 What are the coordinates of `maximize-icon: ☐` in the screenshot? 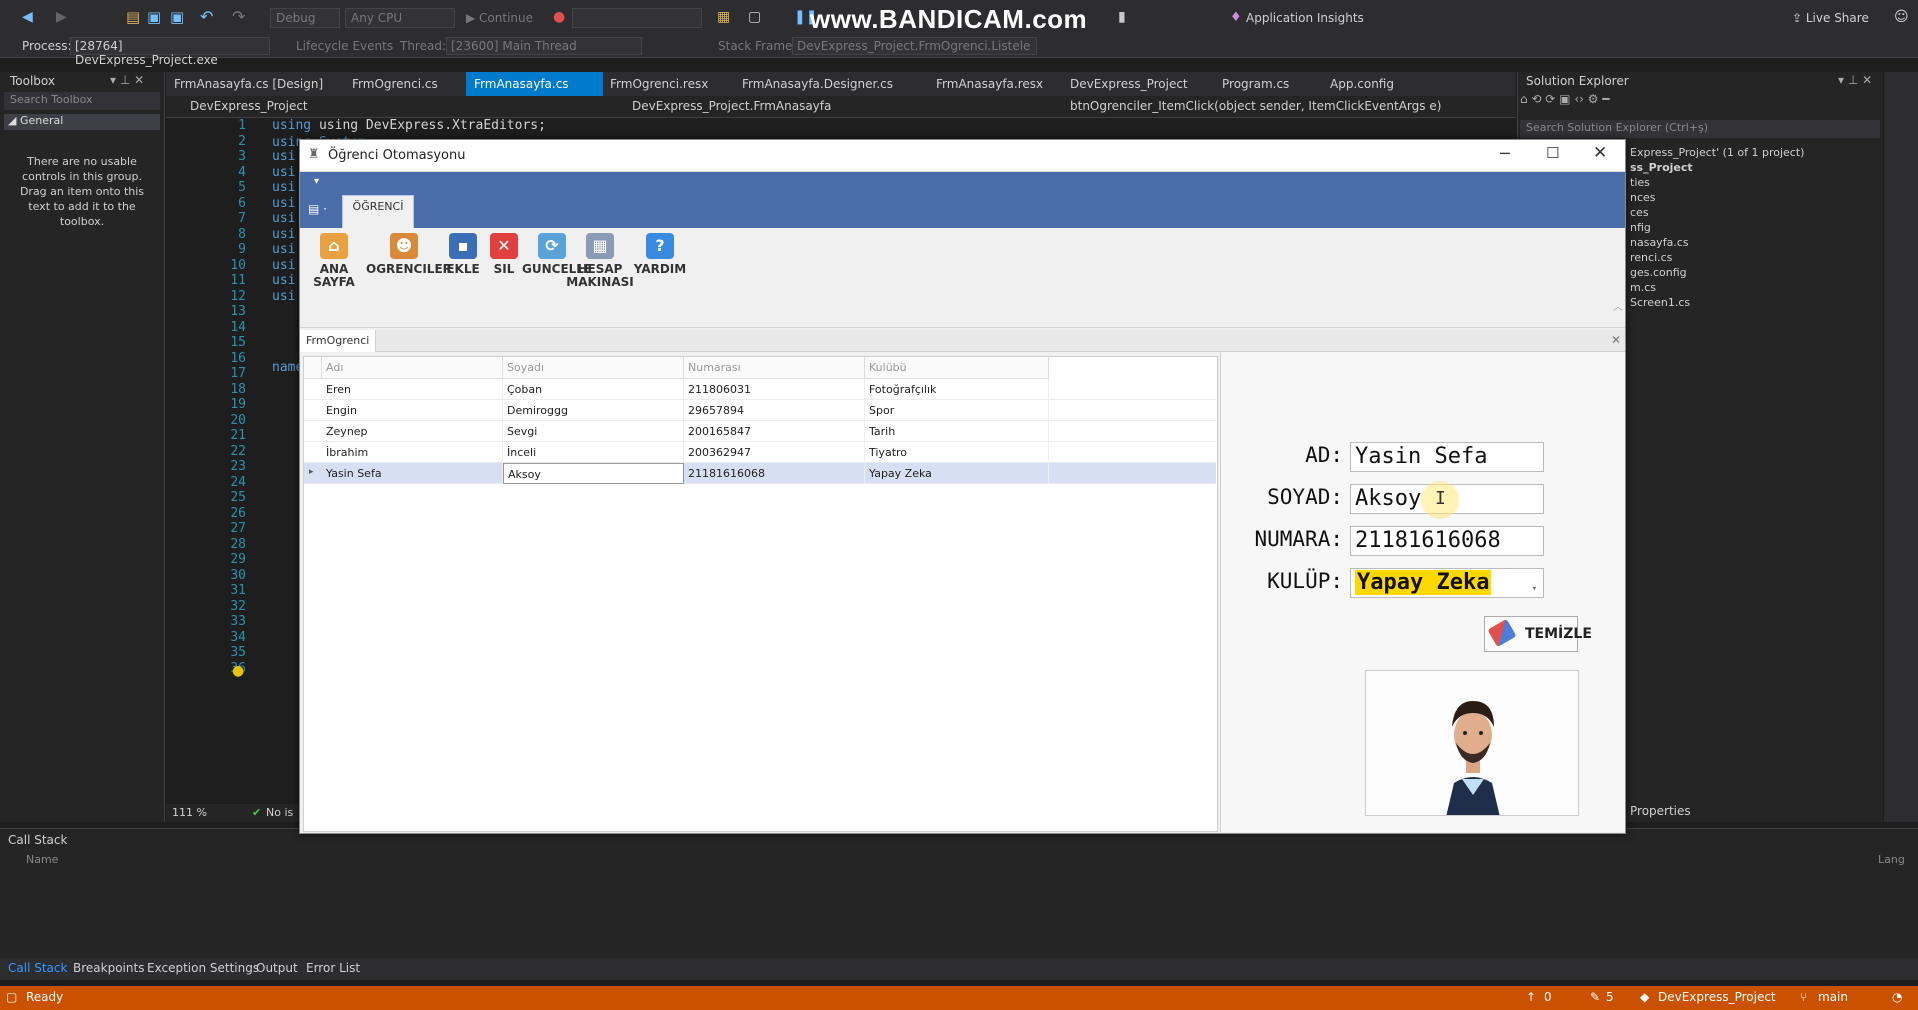 It's located at (1552, 153).